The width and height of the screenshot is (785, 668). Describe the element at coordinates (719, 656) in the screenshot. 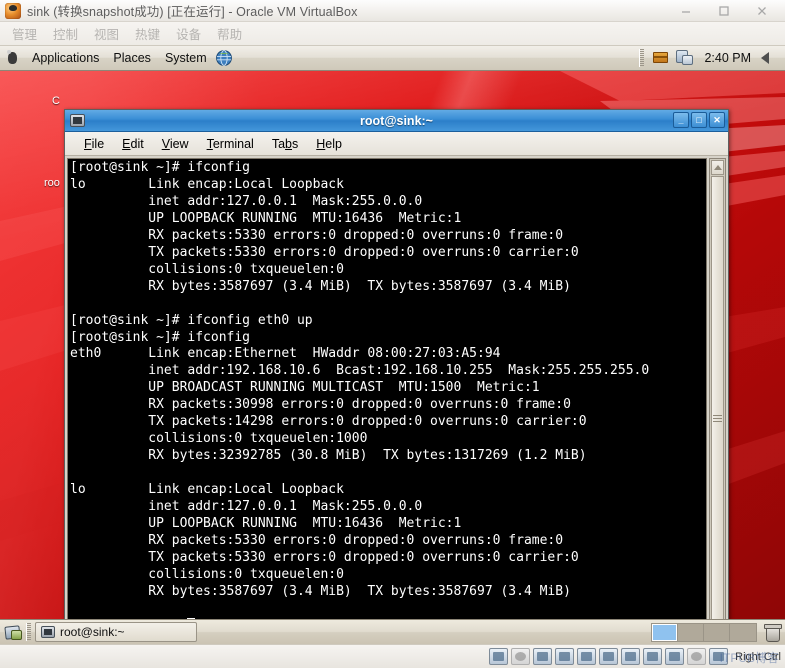

I see `keyboard-icon` at that location.